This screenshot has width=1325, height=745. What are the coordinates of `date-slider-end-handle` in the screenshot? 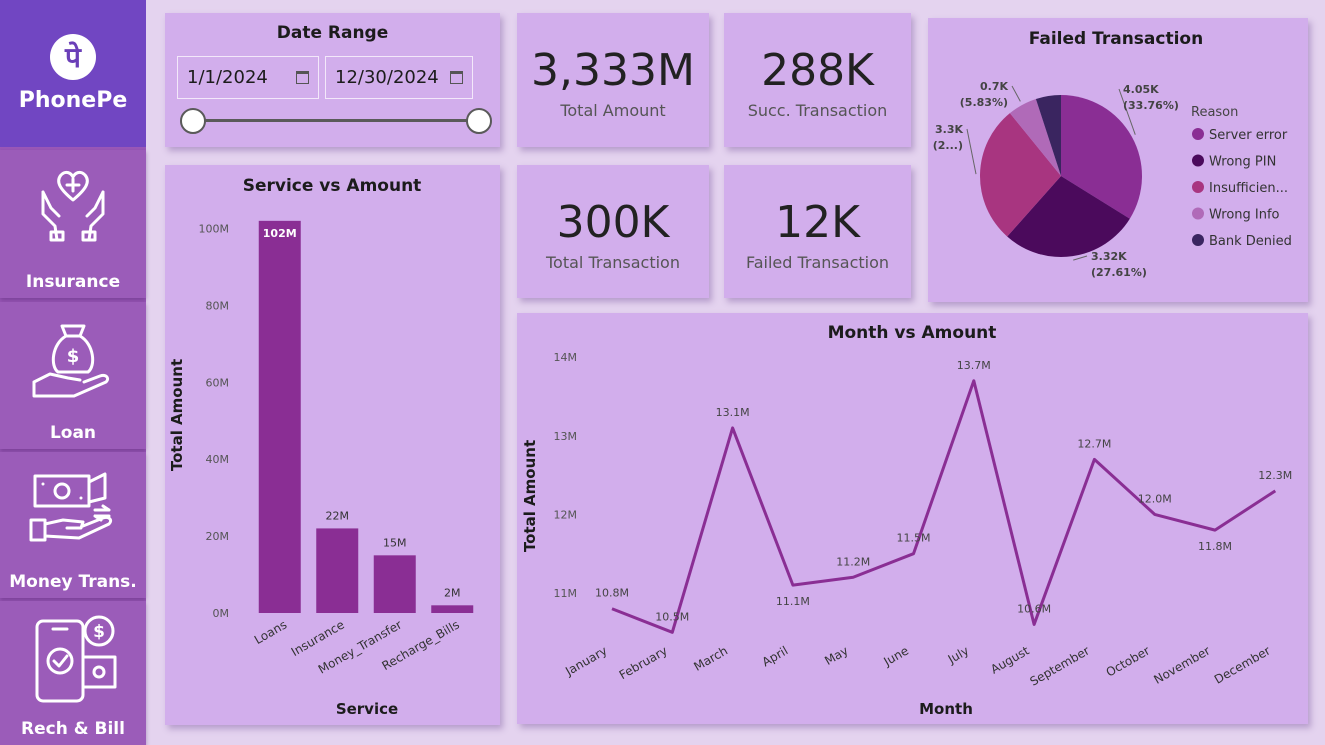 It's located at (479, 121).